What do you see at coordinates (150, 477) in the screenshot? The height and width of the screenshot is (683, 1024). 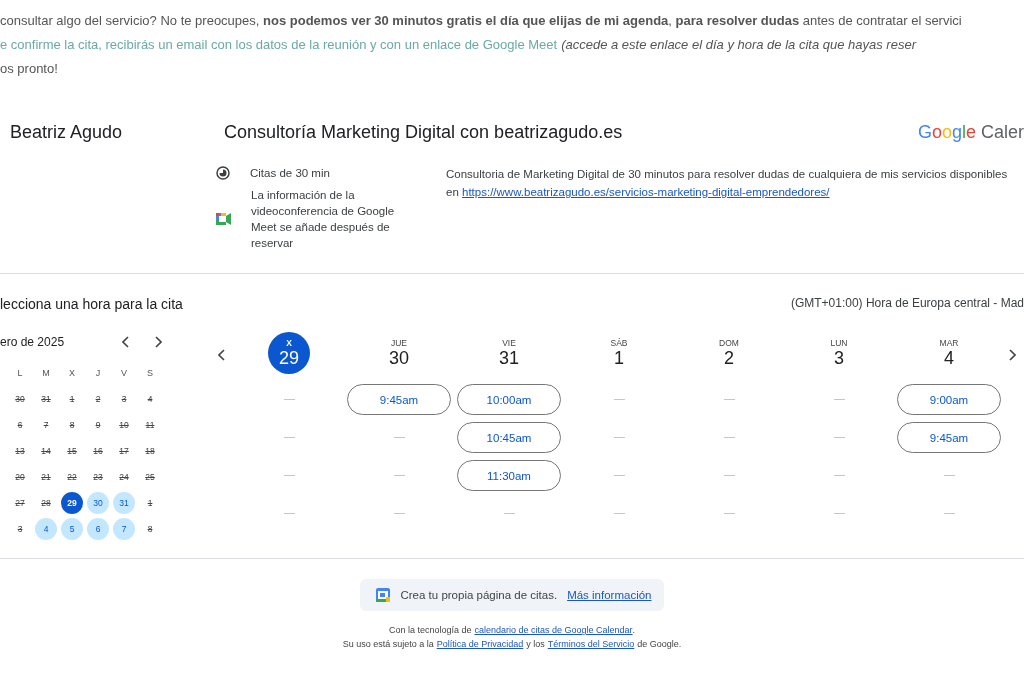 I see `calendar-day: 25` at bounding box center [150, 477].